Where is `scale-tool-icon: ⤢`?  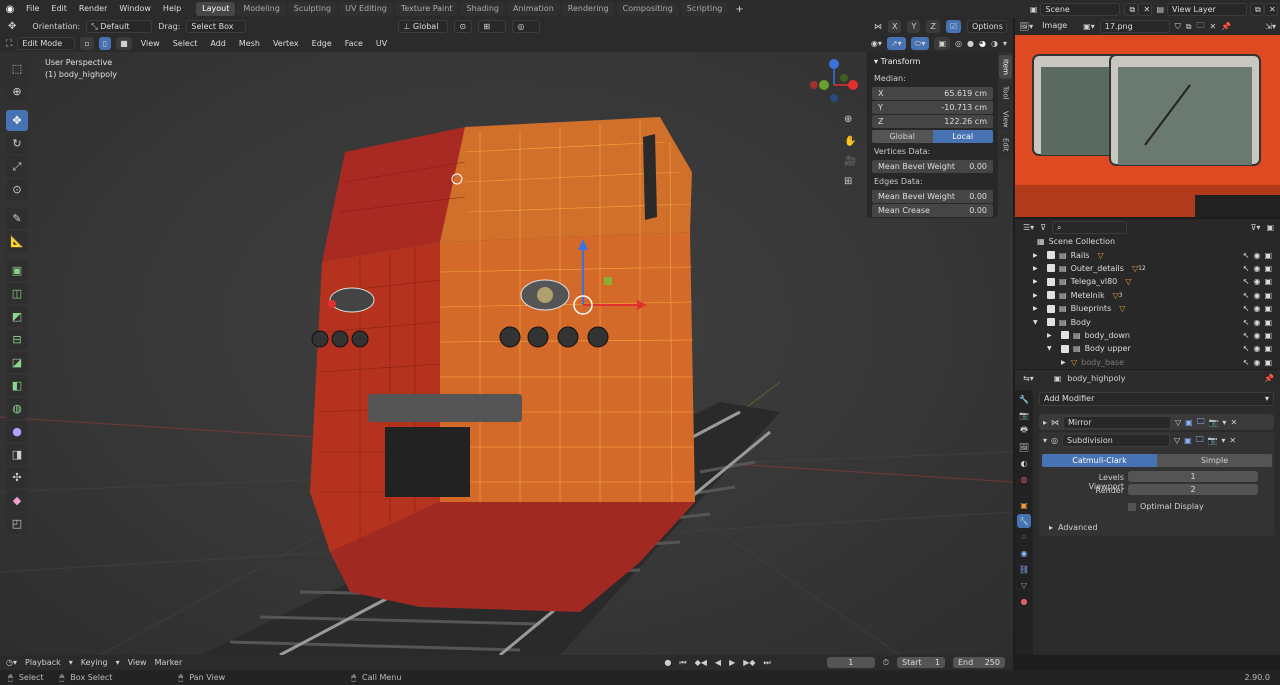
scale-tool-icon: ⤢ is located at coordinates (17, 166).